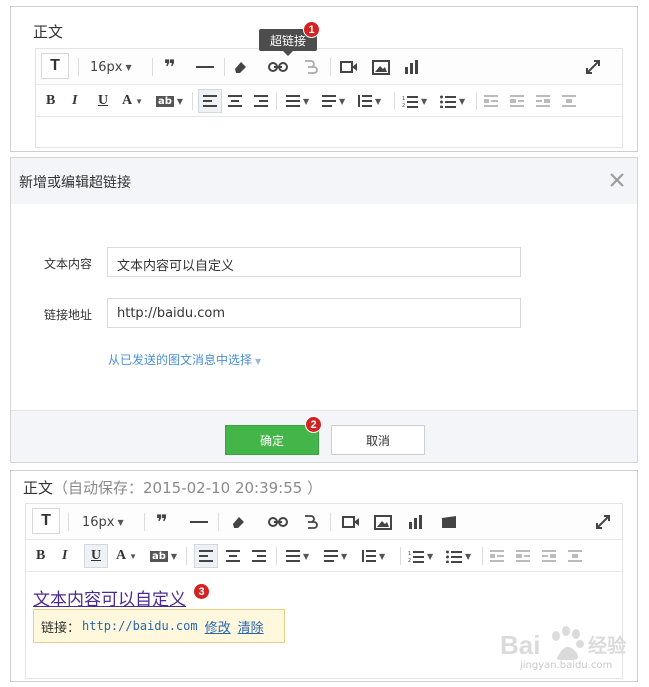 This screenshot has height=687, width=649. What do you see at coordinates (314, 262) in the screenshot?
I see `text-content-input: 文本内容可以自定义` at bounding box center [314, 262].